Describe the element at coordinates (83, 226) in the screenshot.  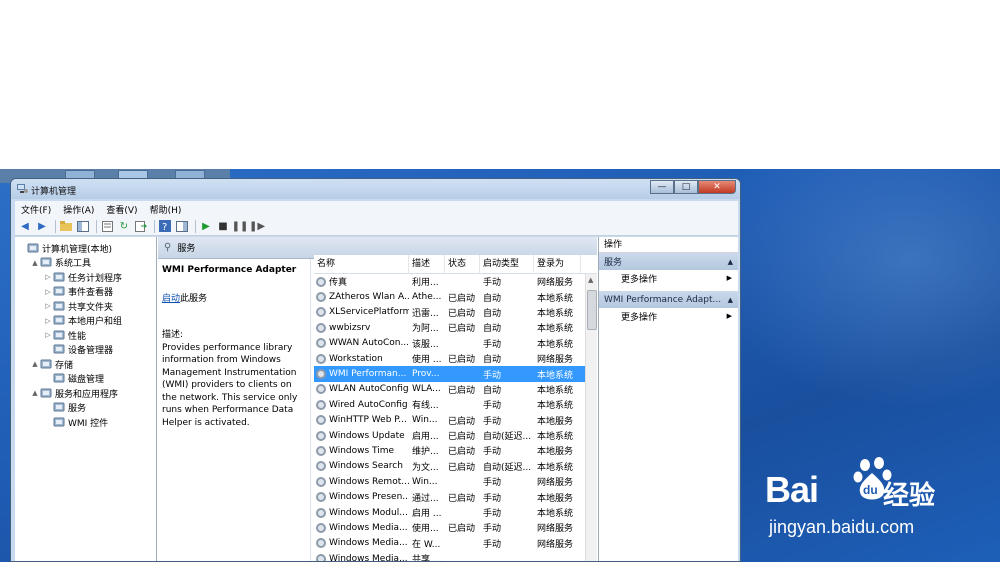
I see `show-hide-tree-icon` at that location.